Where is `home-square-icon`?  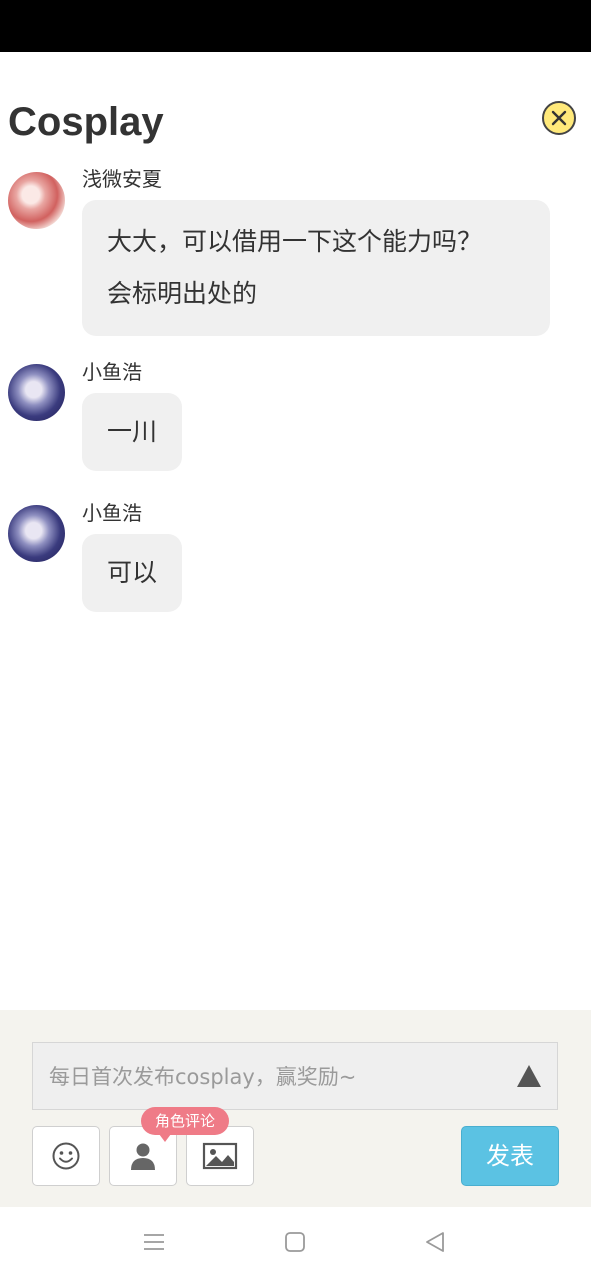
home-square-icon is located at coordinates (295, 1242).